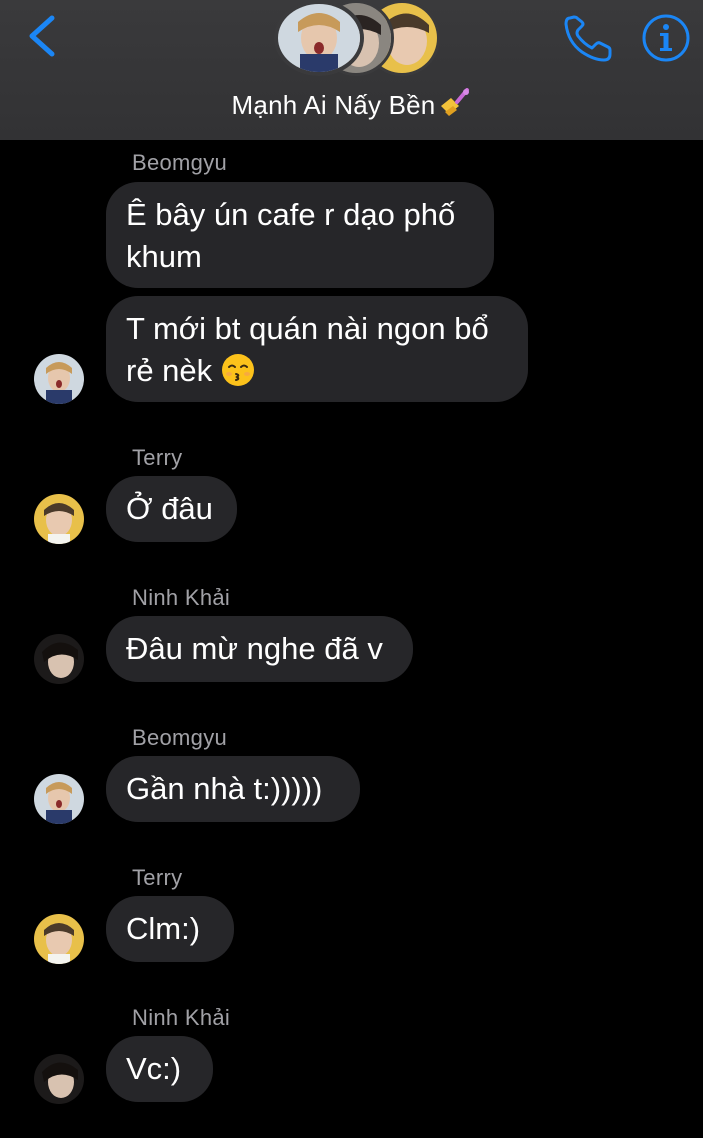  I want to click on info-icon, so click(666, 38).